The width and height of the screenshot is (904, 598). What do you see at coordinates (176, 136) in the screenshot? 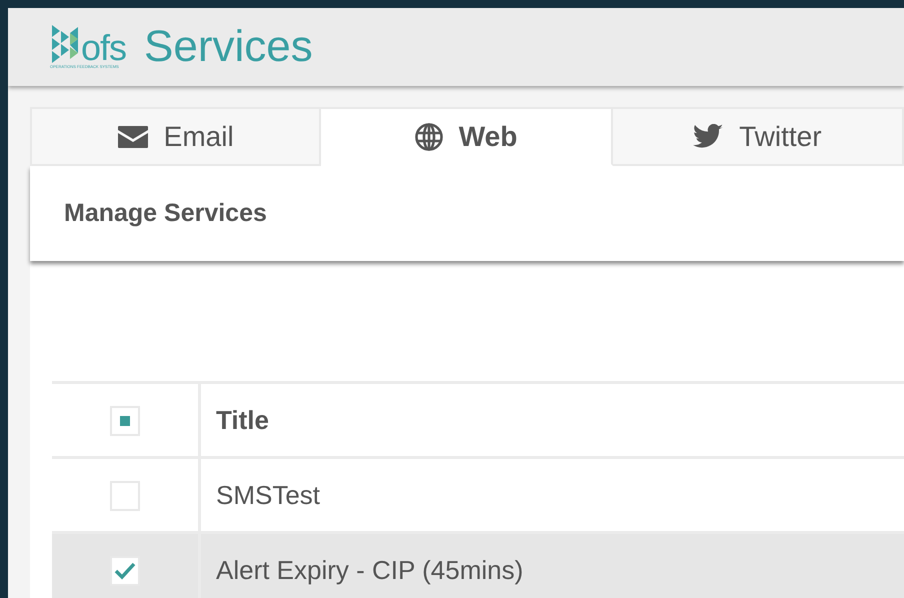
I see `tab: Email` at bounding box center [176, 136].